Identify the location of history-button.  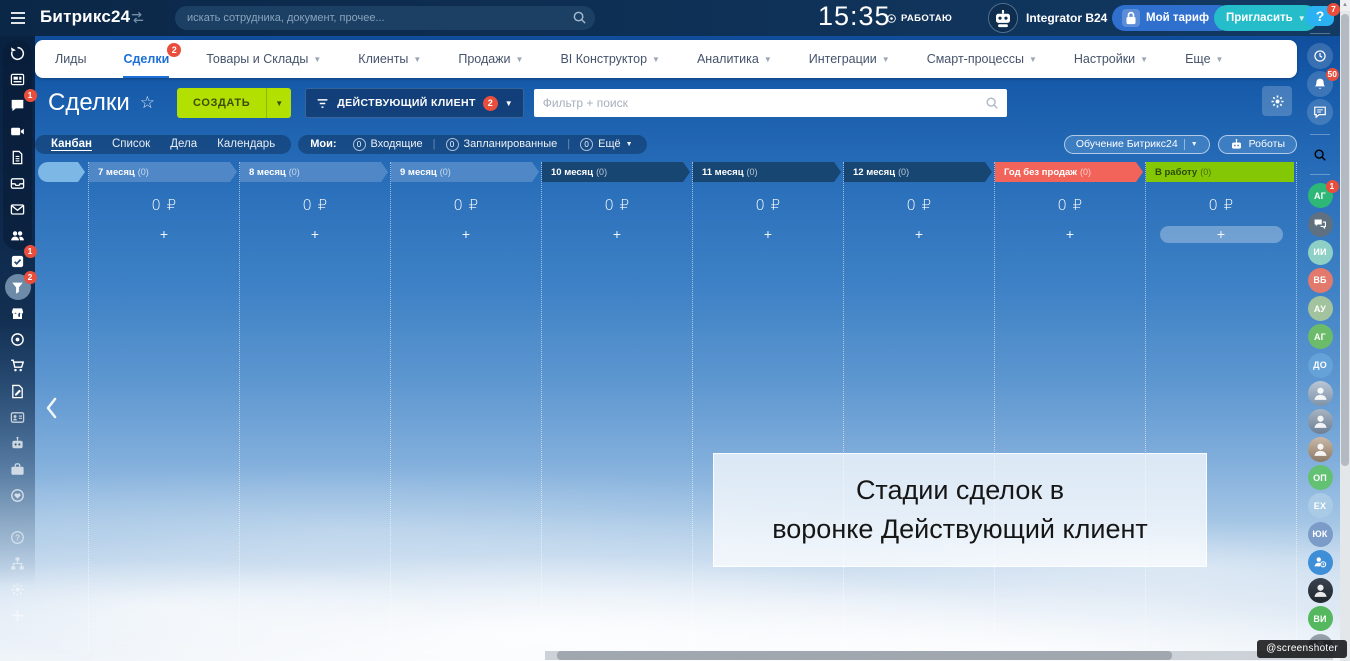
(1320, 56).